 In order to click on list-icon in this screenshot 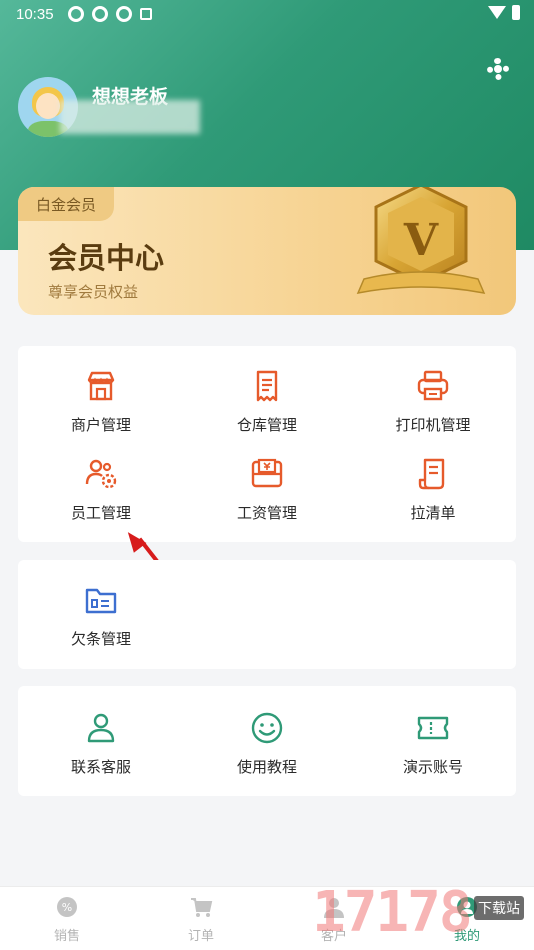, I will do `click(431, 474)`.